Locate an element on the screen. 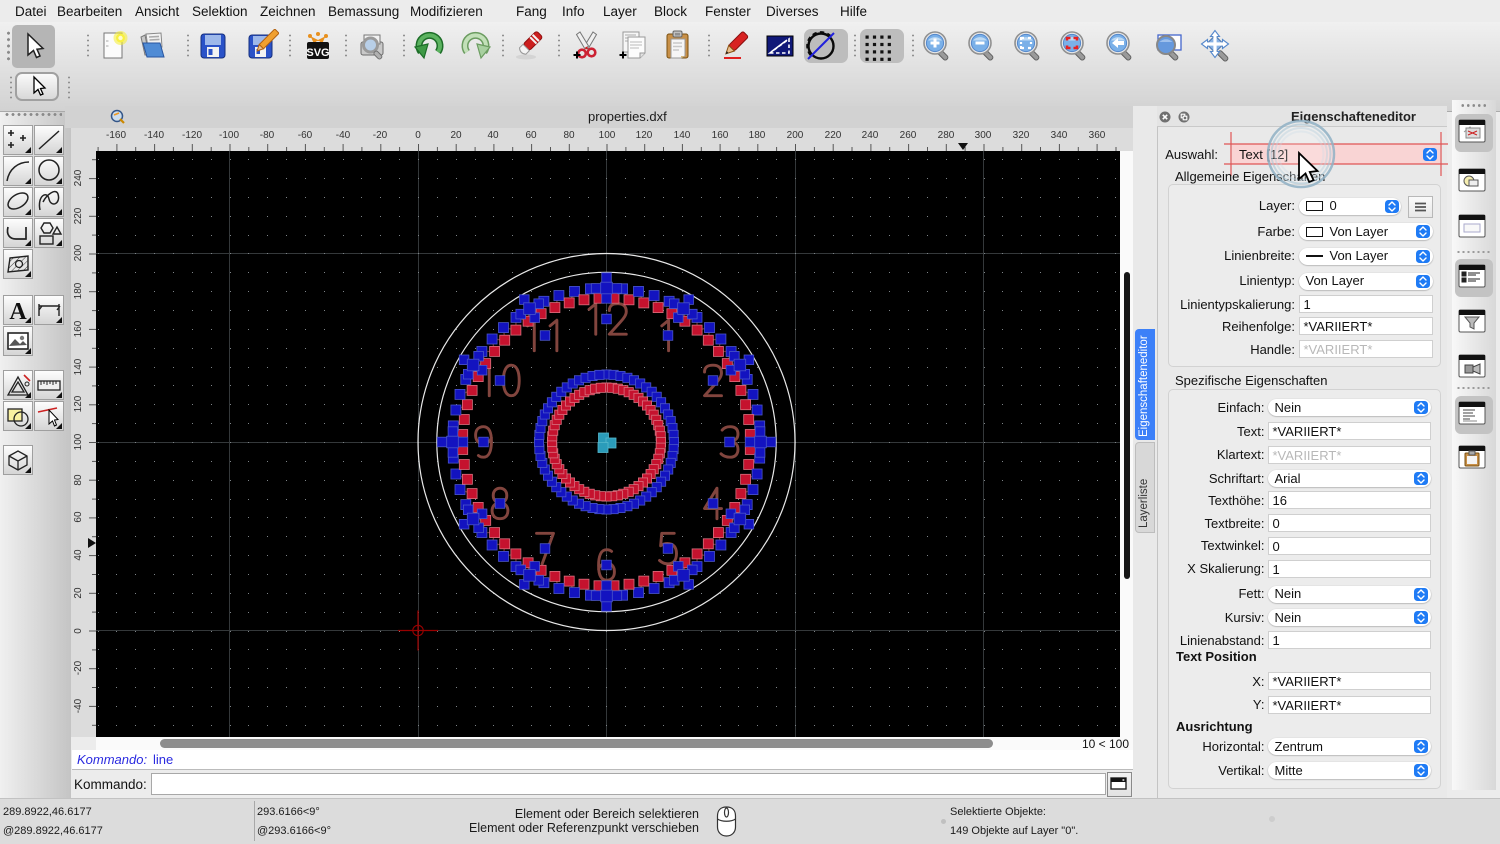 This screenshot has width=1500, height=844. svg-text: SVG is located at coordinates (317, 53).